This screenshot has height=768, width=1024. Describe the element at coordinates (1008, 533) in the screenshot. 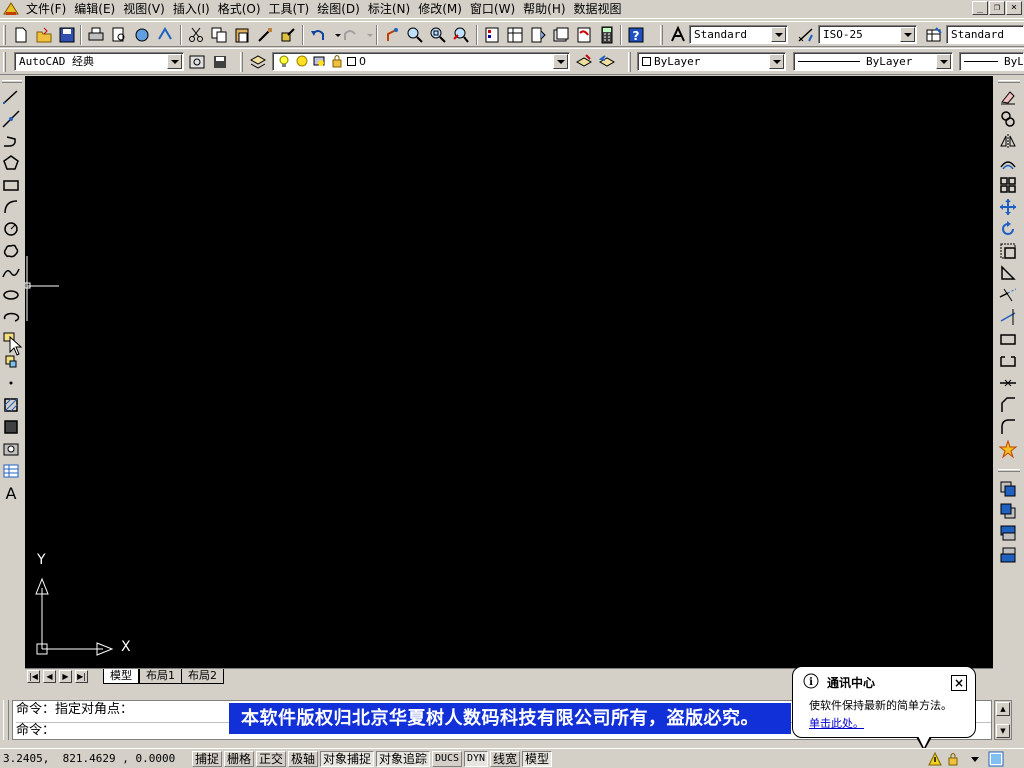

I see `draw-order-above-icon` at that location.